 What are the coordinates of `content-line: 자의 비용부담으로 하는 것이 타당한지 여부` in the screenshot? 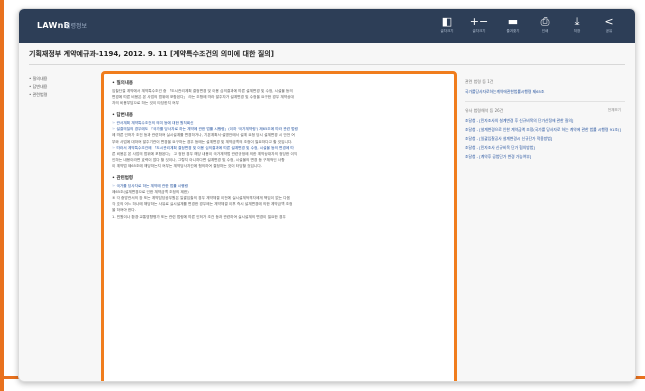 It's located at (145, 103).